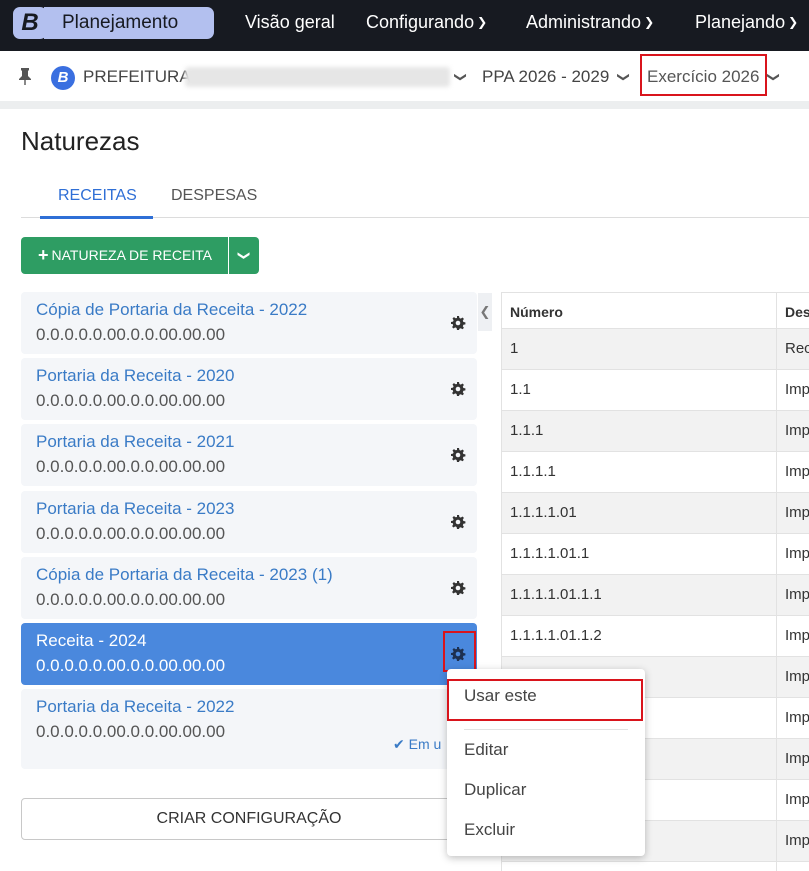 The height and width of the screenshot is (871, 809). What do you see at coordinates (495, 790) in the screenshot?
I see `menu-item-duplicar: Duplicar` at bounding box center [495, 790].